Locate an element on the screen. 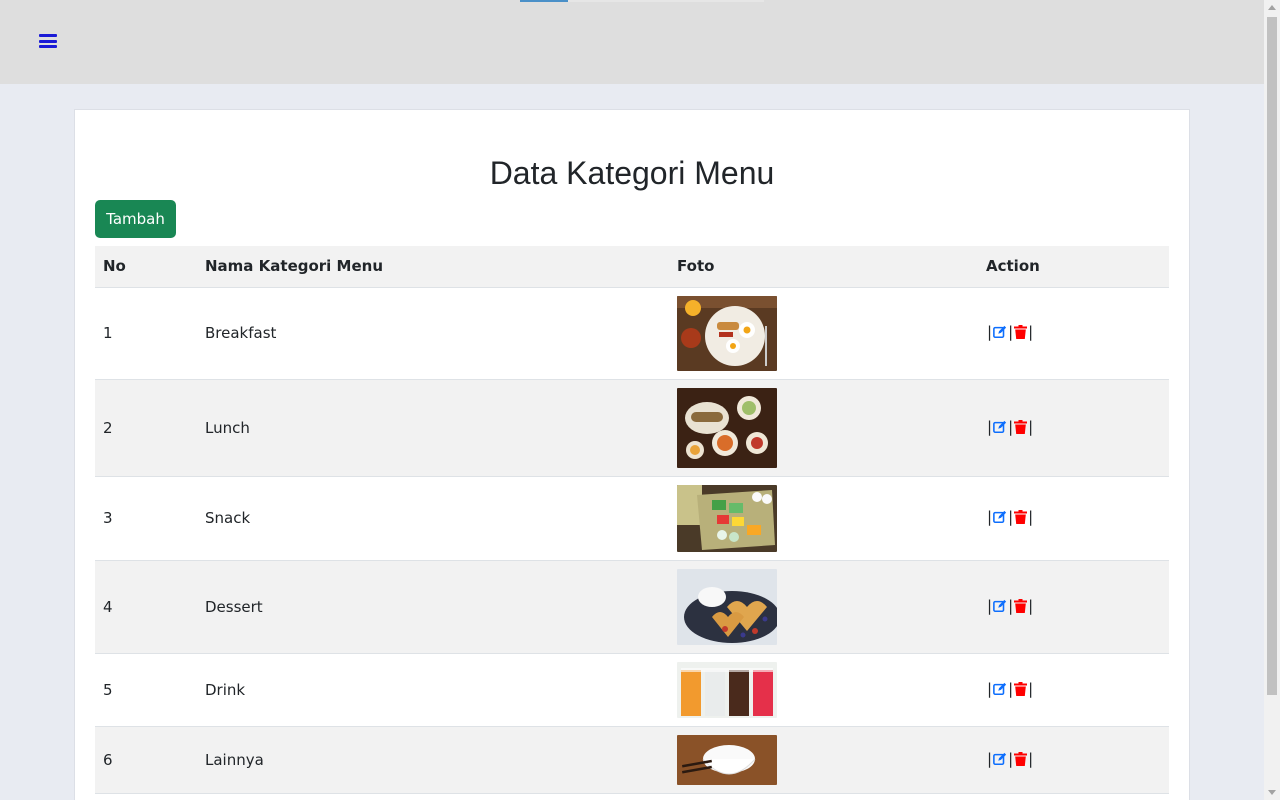  row-category-name: Lunch is located at coordinates (433, 428).